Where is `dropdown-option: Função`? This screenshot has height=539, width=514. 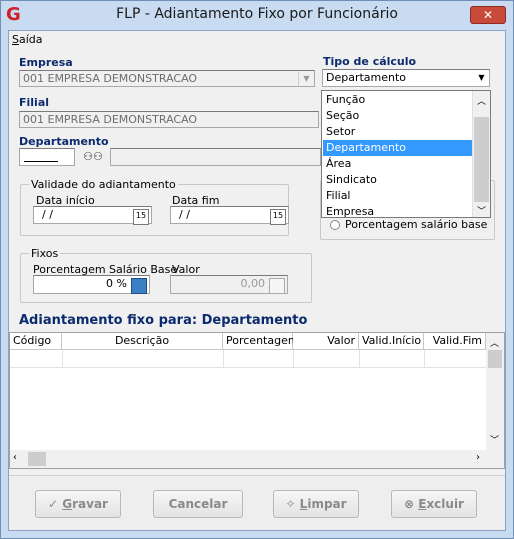
dropdown-option: Função is located at coordinates (397, 100).